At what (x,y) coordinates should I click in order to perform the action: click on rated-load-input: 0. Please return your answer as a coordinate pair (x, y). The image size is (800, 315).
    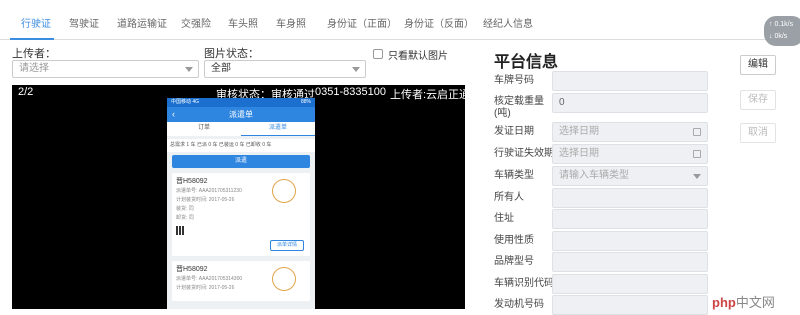
    Looking at the image, I should click on (630, 103).